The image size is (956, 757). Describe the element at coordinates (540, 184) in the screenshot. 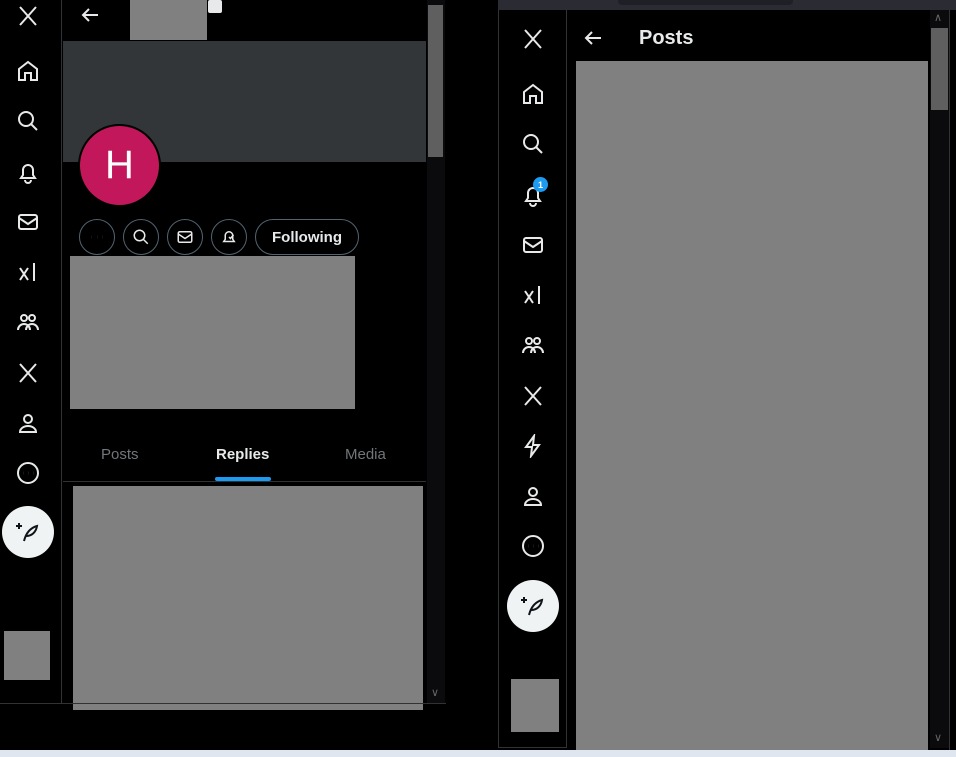

I see `notification-badge: 1` at that location.